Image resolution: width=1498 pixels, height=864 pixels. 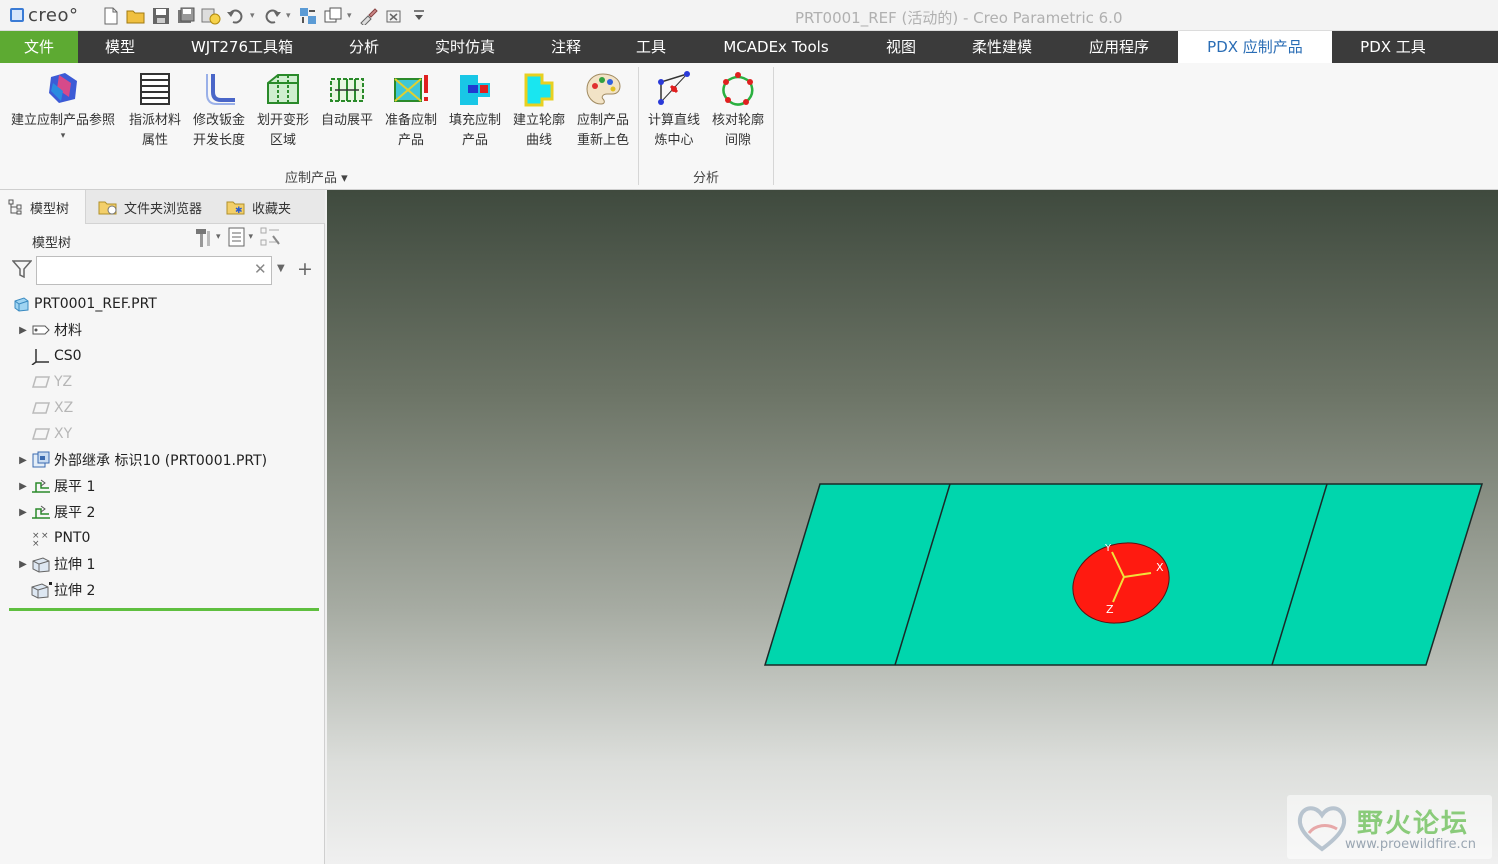 What do you see at coordinates (141, 460) in the screenshot?
I see `tree-item-external-inheritance: ▶ 外部继承 标识10 (PRT0001.PRT)` at bounding box center [141, 460].